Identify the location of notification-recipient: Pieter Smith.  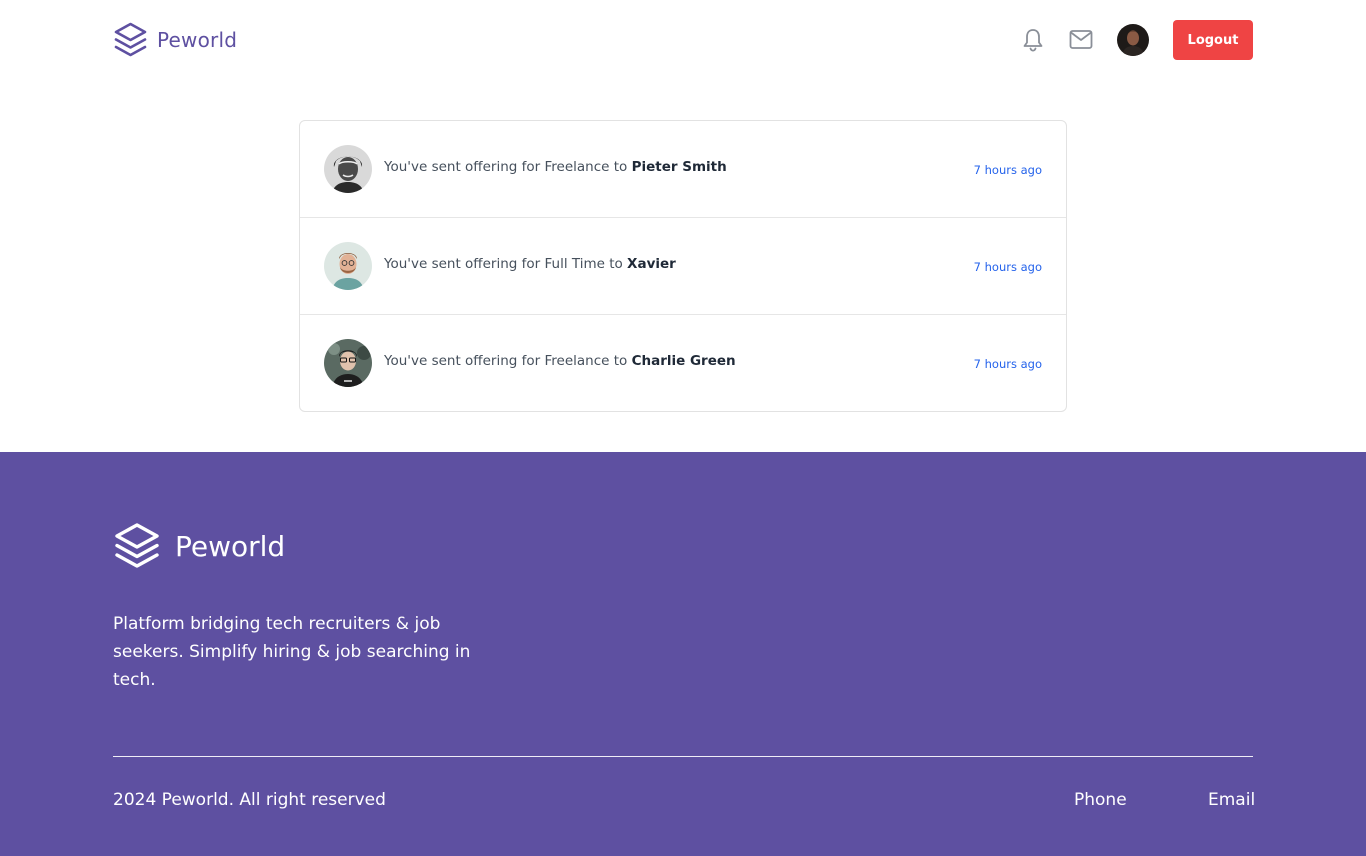
(679, 167).